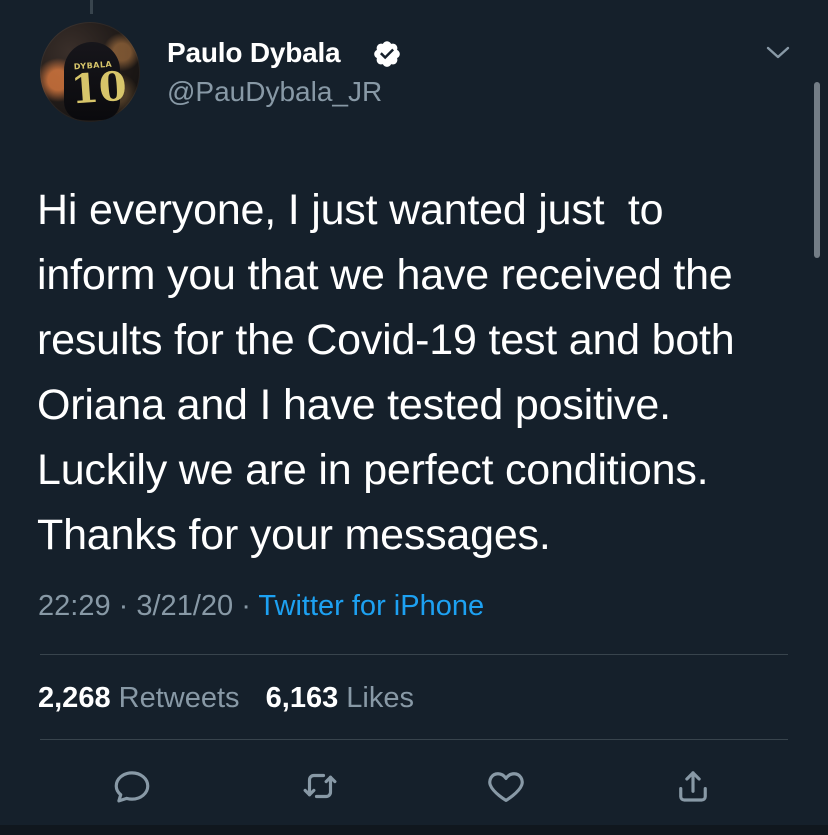 This screenshot has height=835, width=828. I want to click on share-icon, so click(693, 786).